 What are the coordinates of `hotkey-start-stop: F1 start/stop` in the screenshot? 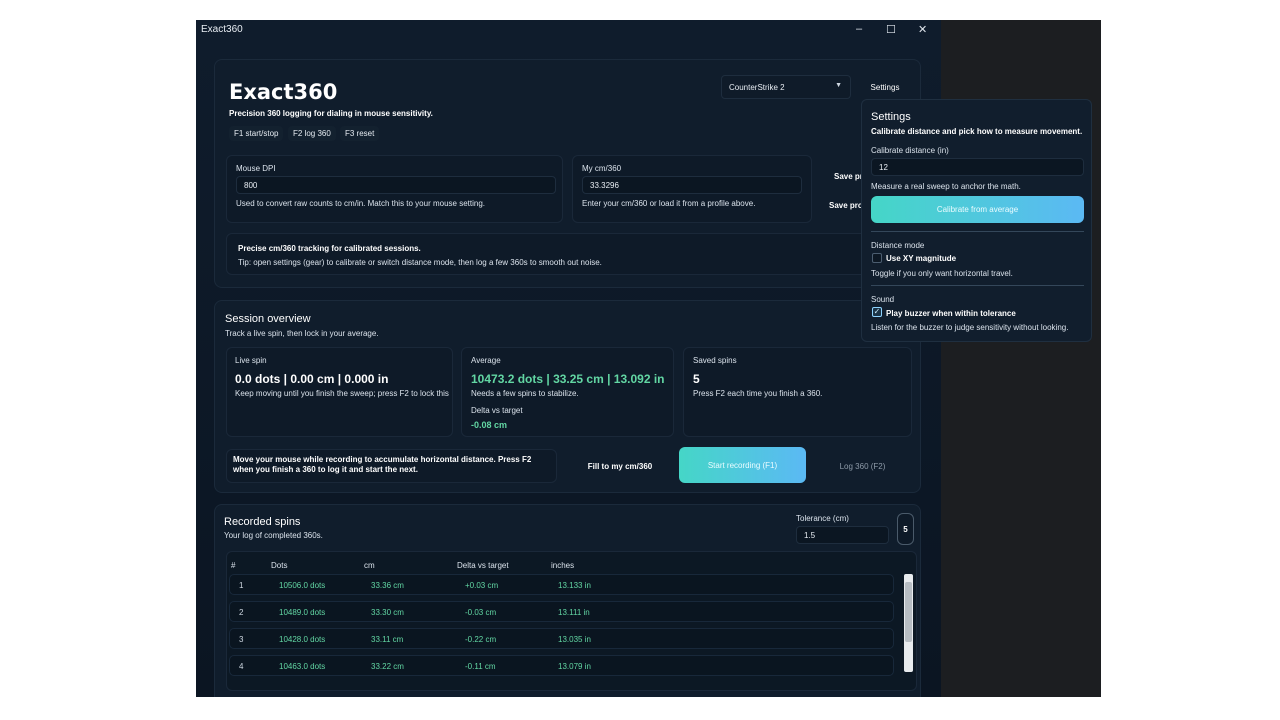 It's located at (256, 133).